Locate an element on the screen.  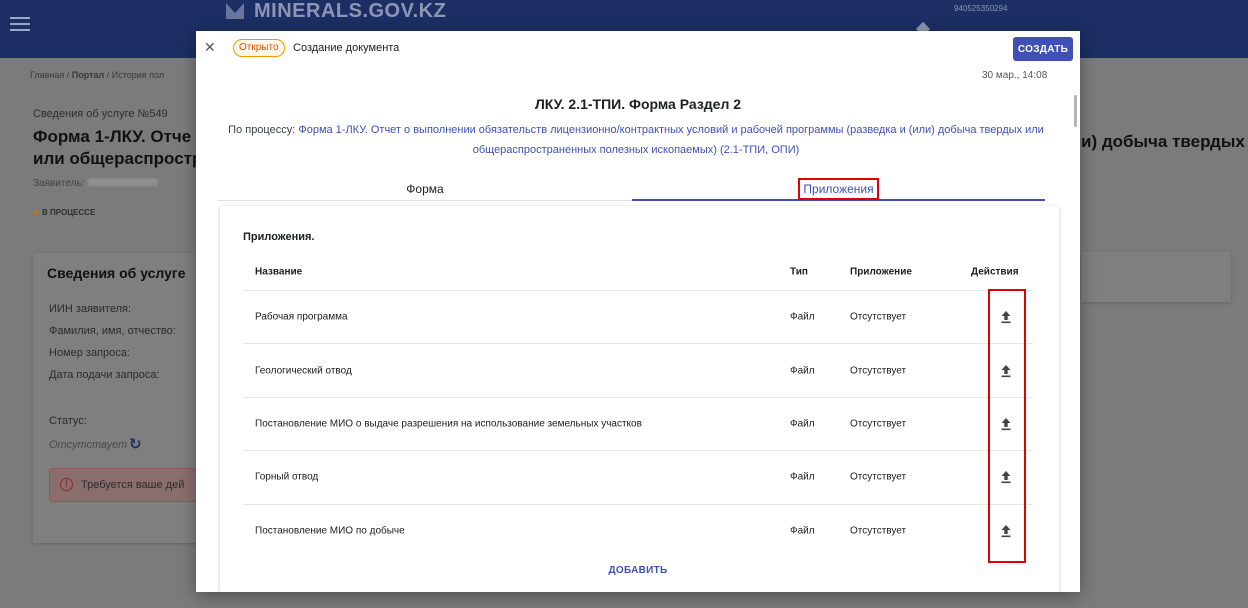
service-card-title: Сведения об услуге is located at coordinates (116, 273).